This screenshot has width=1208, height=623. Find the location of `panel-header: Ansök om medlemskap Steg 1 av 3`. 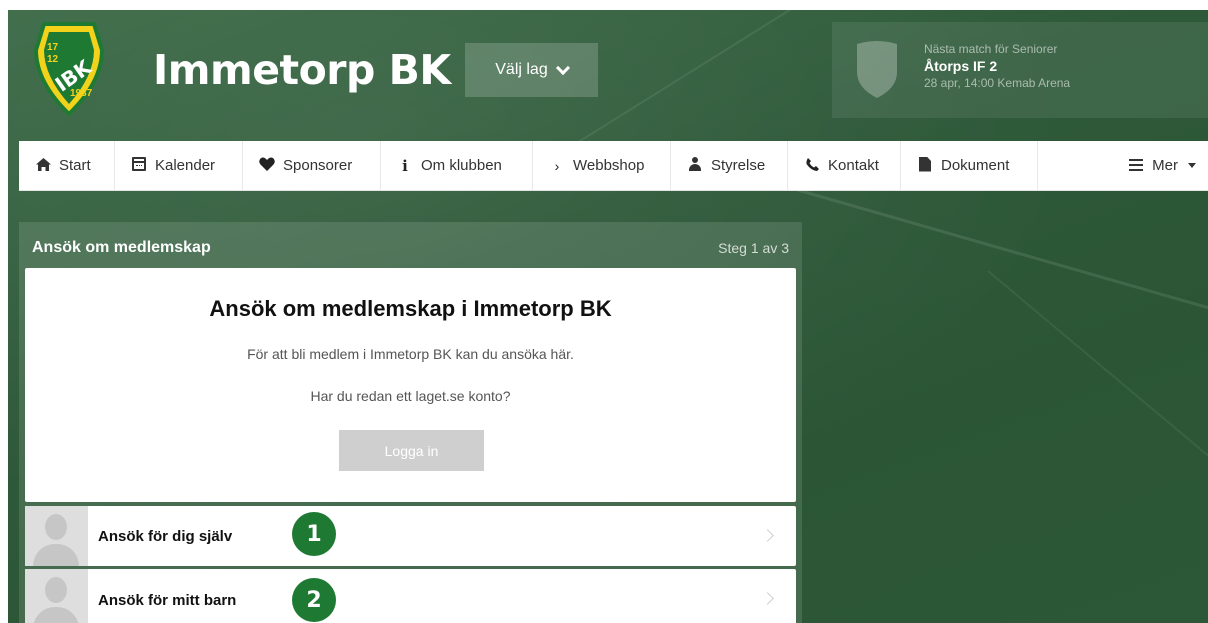

panel-header: Ansök om medlemskap Steg 1 av 3 is located at coordinates (410, 245).